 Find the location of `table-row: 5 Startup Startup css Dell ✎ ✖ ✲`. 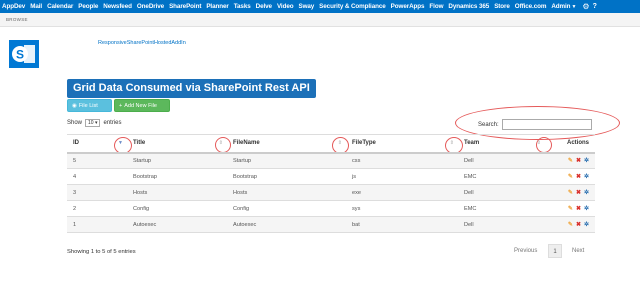

table-row: 5 Startup Startup css Dell ✎ ✖ ✲ is located at coordinates (331, 160).